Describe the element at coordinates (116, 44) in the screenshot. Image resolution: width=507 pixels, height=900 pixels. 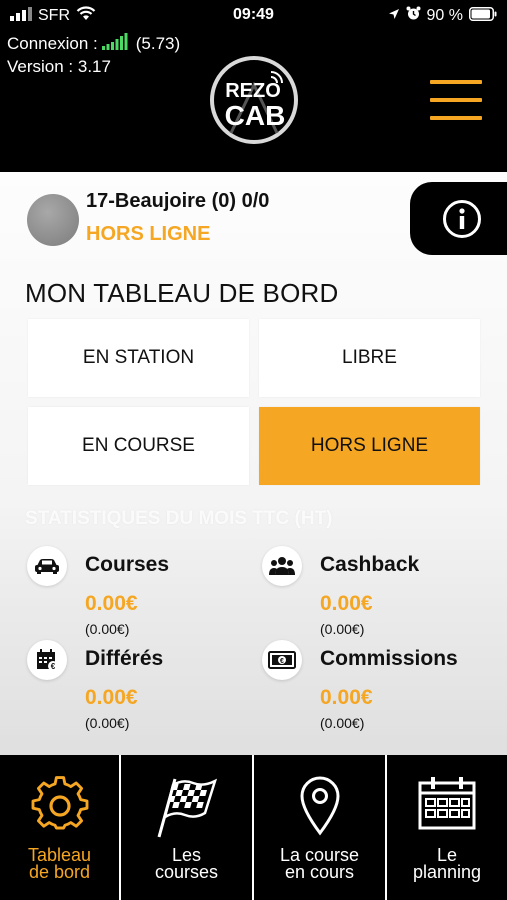
I see `signal-bars-icon` at that location.